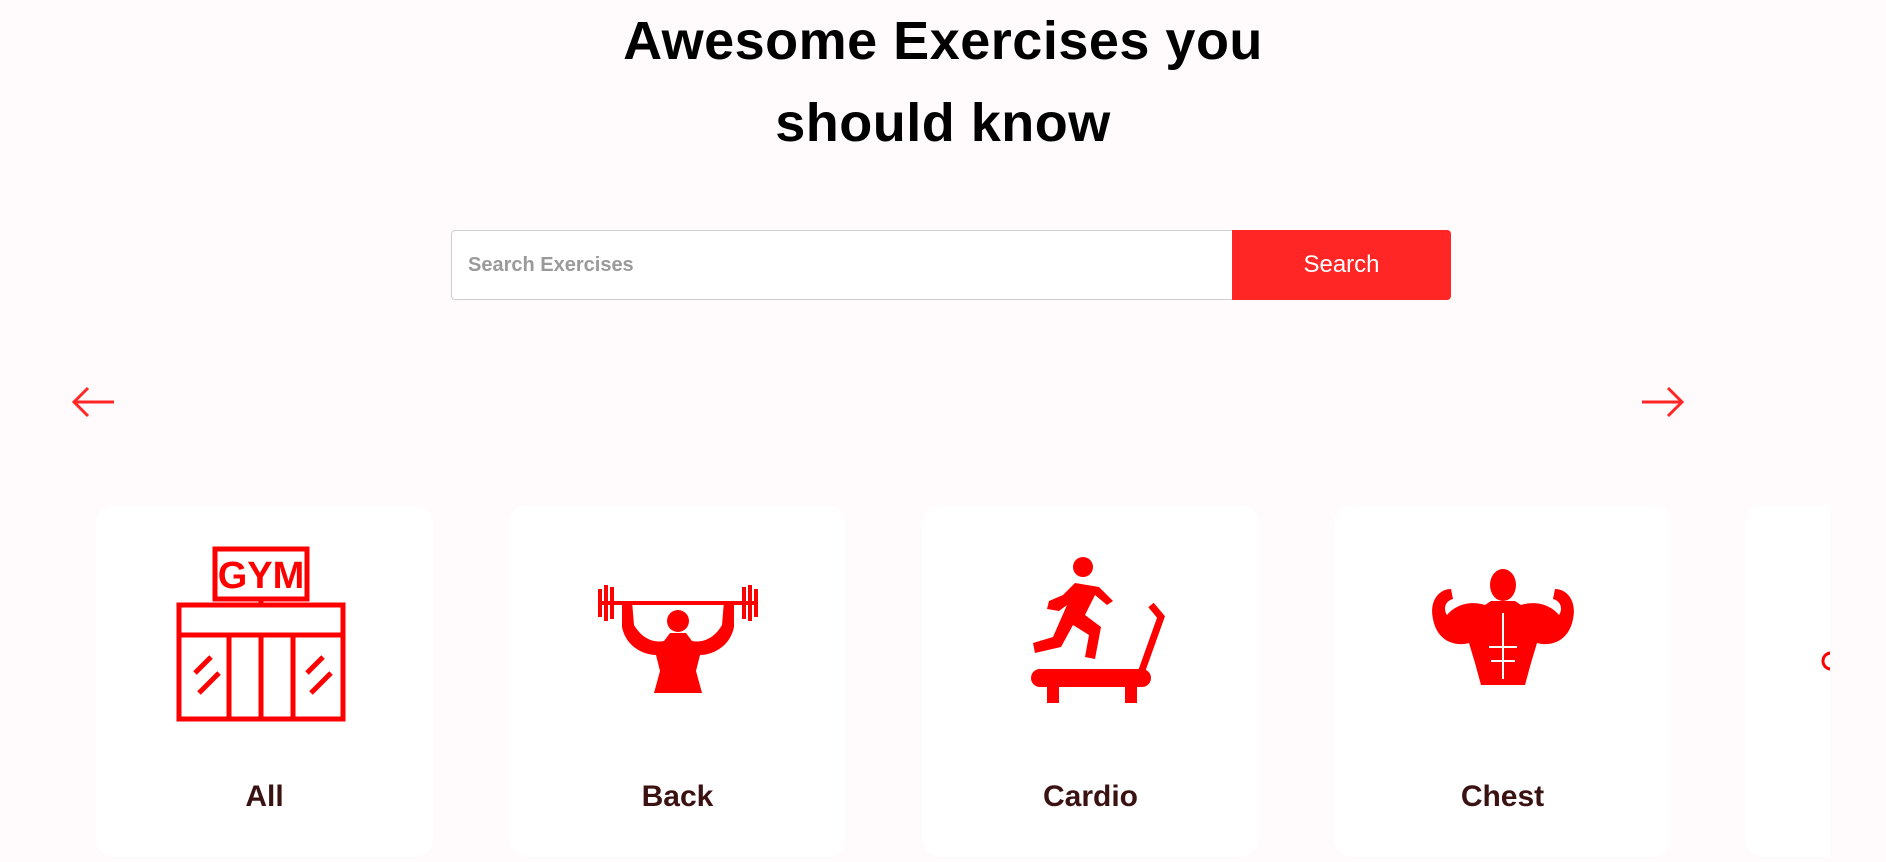 This screenshot has width=1886, height=862. What do you see at coordinates (841, 265) in the screenshot?
I see `search-input` at bounding box center [841, 265].